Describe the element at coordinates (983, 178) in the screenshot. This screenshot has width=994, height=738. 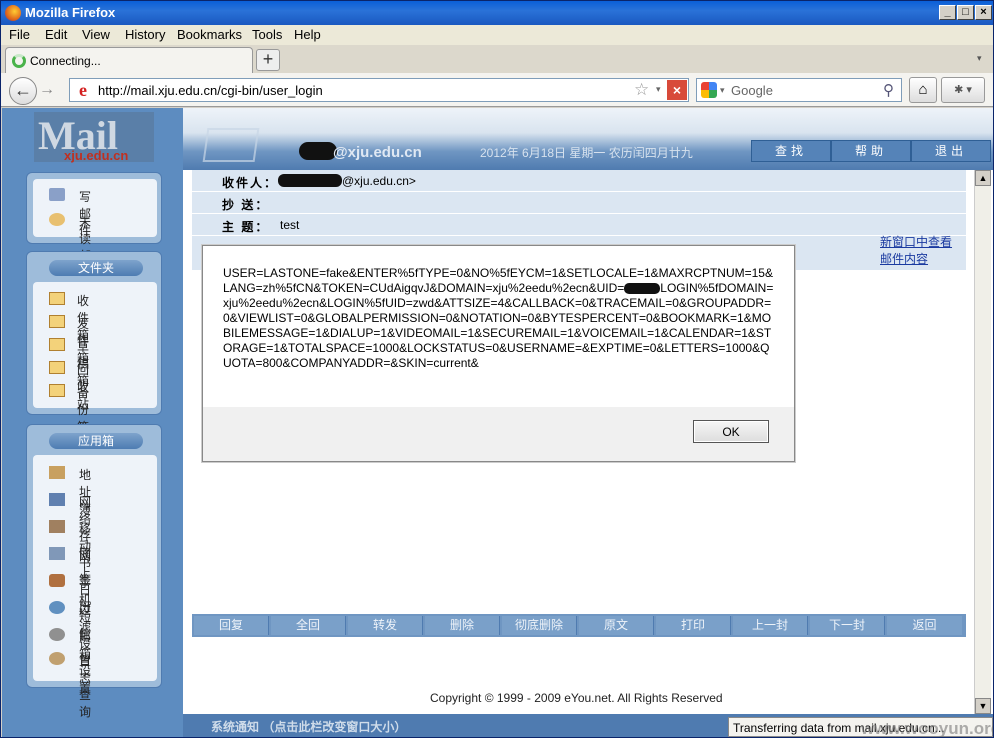
I see `scroll-up-icon: ▲` at that location.